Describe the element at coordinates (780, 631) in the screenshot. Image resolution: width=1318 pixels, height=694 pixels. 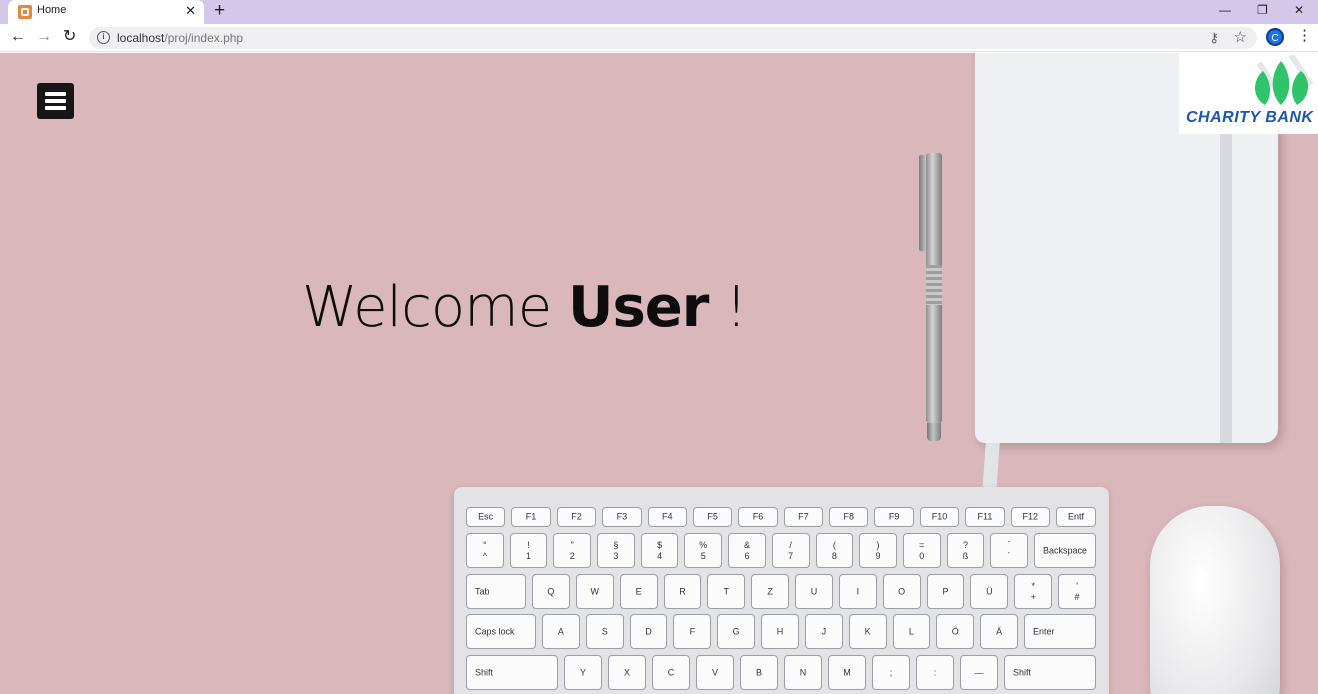
I see `keyboard-key-label: H` at that location.